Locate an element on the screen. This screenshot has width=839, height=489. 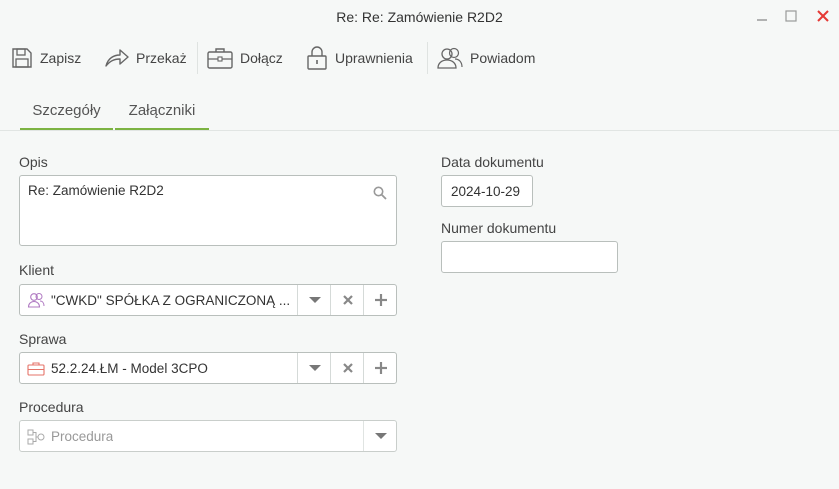
tab-zalaczniki: Załączniki is located at coordinates (162, 111).